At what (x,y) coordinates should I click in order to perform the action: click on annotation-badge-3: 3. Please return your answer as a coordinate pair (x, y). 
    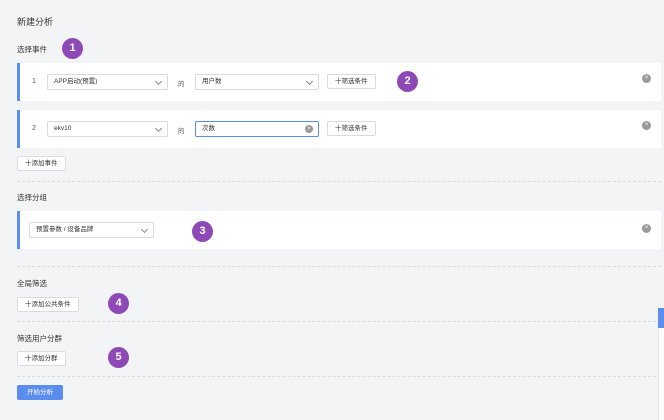
    Looking at the image, I should click on (202, 231).